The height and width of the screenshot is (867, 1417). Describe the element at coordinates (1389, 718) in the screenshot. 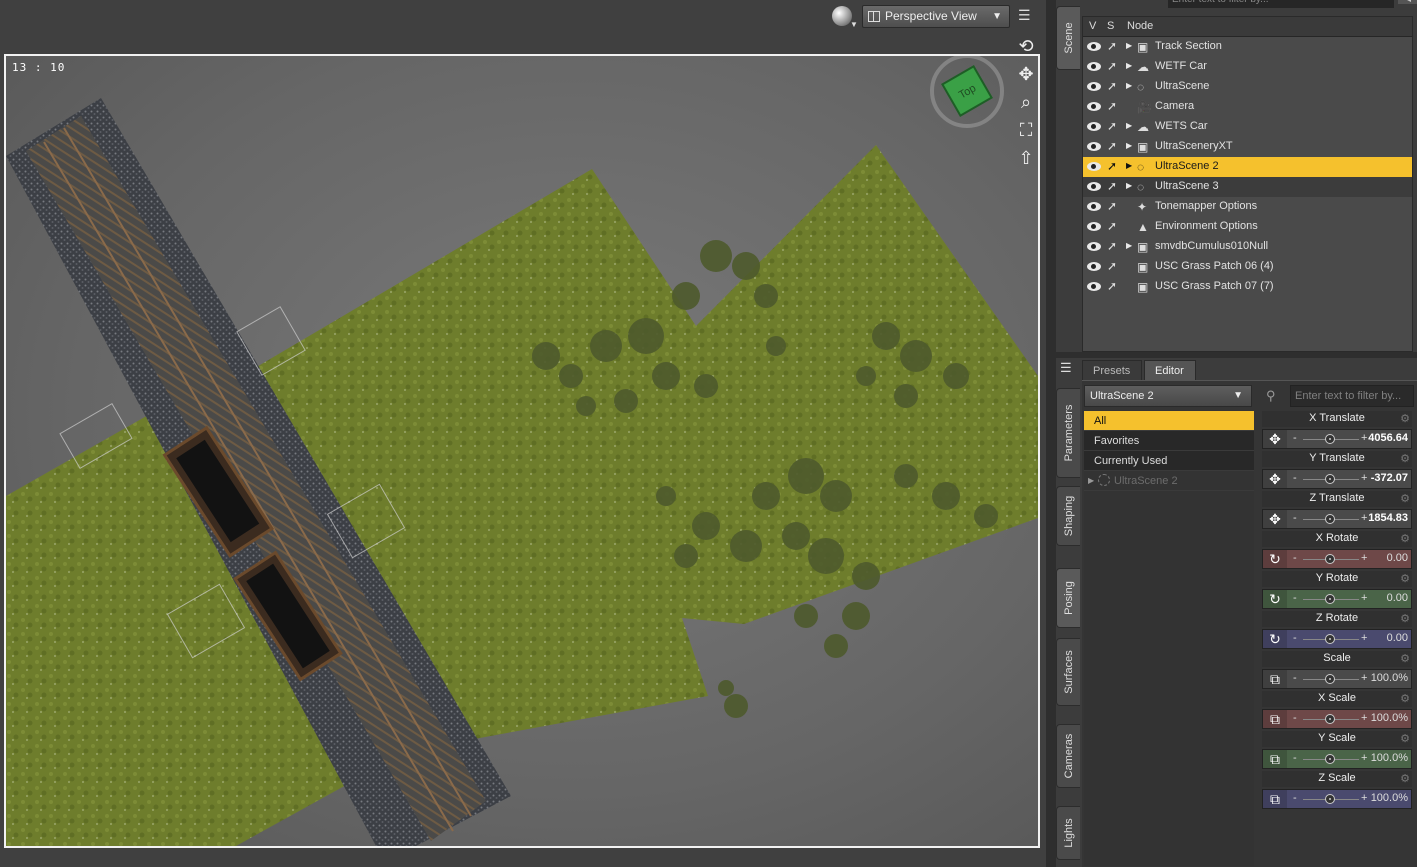

I see `x-scale-value: 100.0%` at that location.